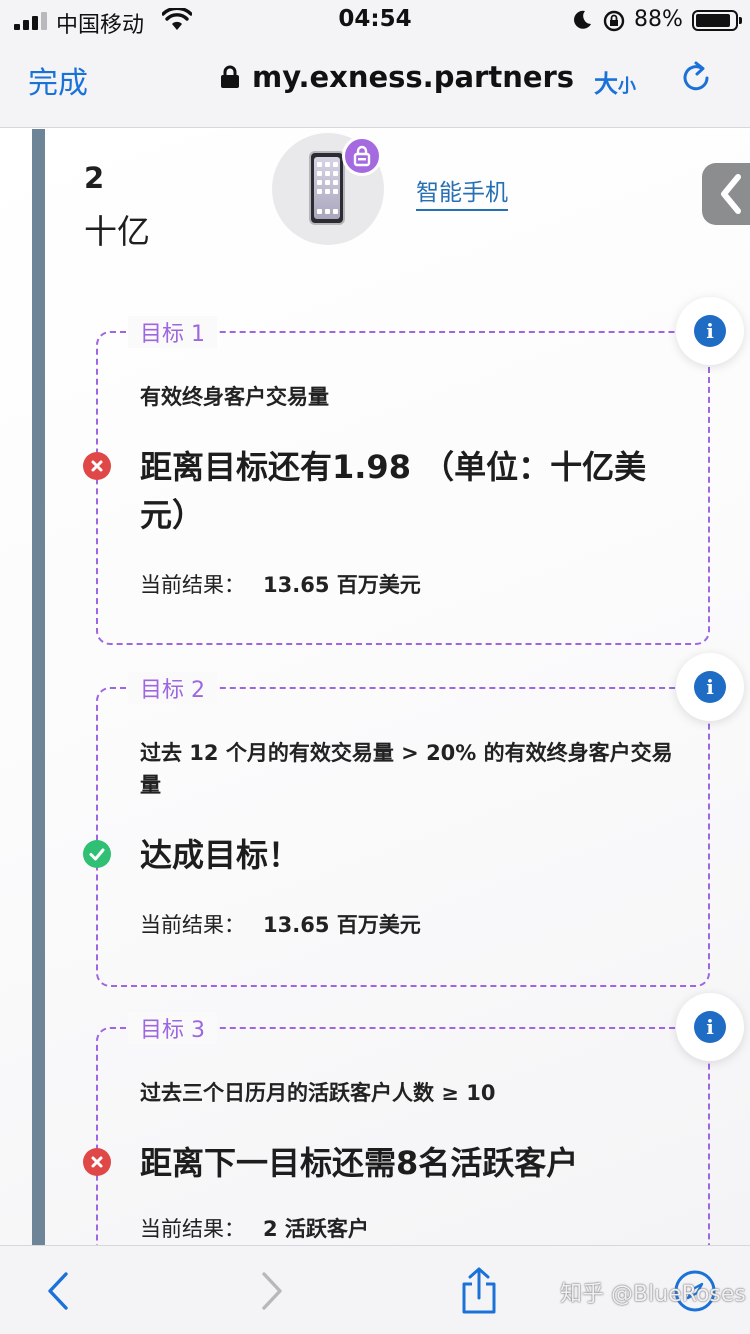 The image size is (750, 1334). I want to click on goal-description: 有效终身客户交易量, so click(234, 397).